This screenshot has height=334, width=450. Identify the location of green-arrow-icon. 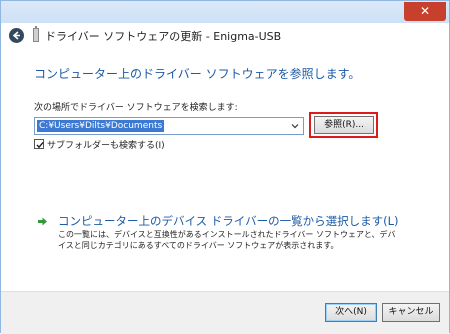
(42, 221).